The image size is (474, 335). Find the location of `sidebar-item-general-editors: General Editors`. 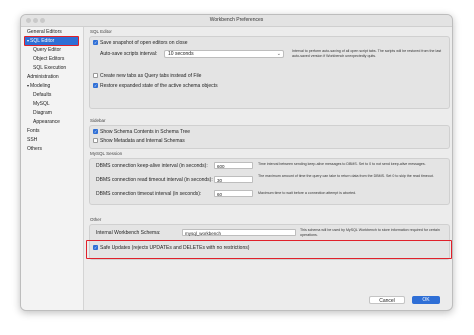

sidebar-item-general-editors: General Editors is located at coordinates (44, 32).